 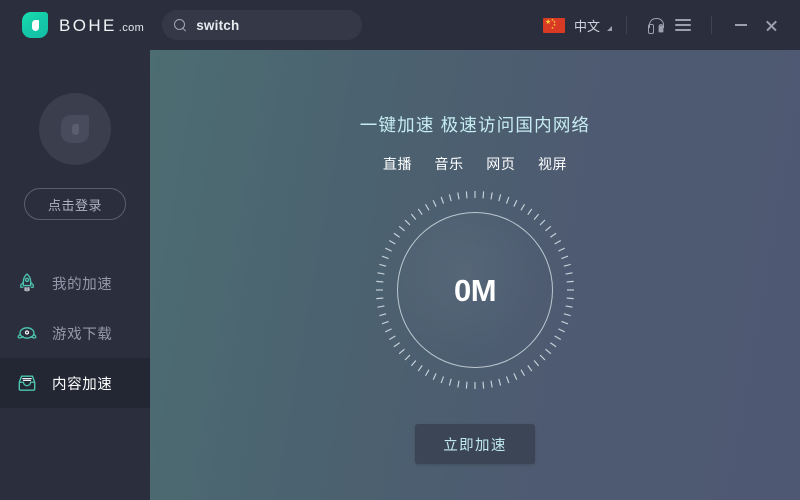 I want to click on close-icon, so click(x=771, y=25).